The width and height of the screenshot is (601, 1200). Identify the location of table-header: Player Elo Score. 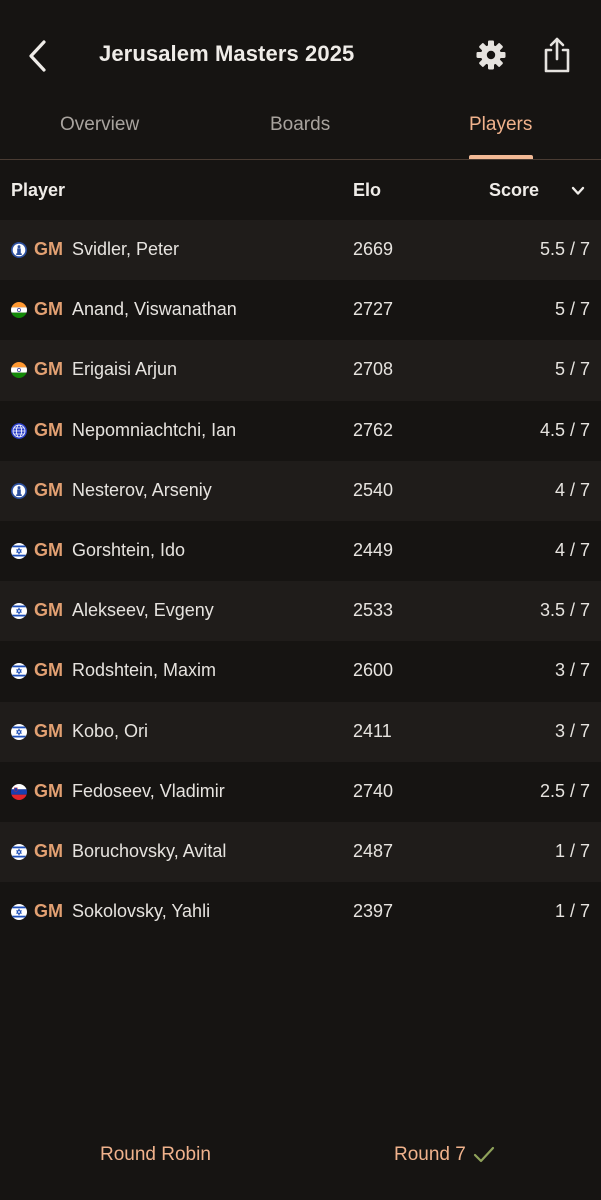
(300, 190).